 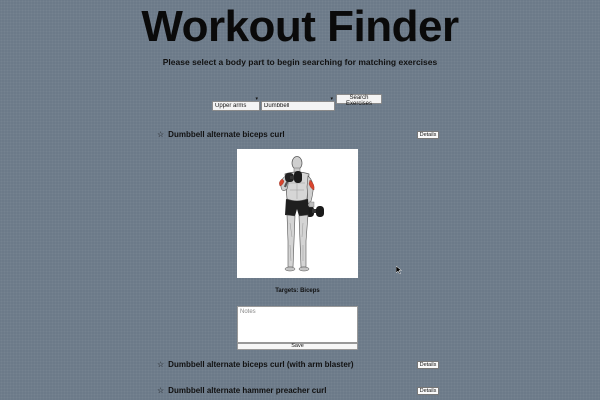 I want to click on mouse-cursor-icon, so click(x=399, y=270).